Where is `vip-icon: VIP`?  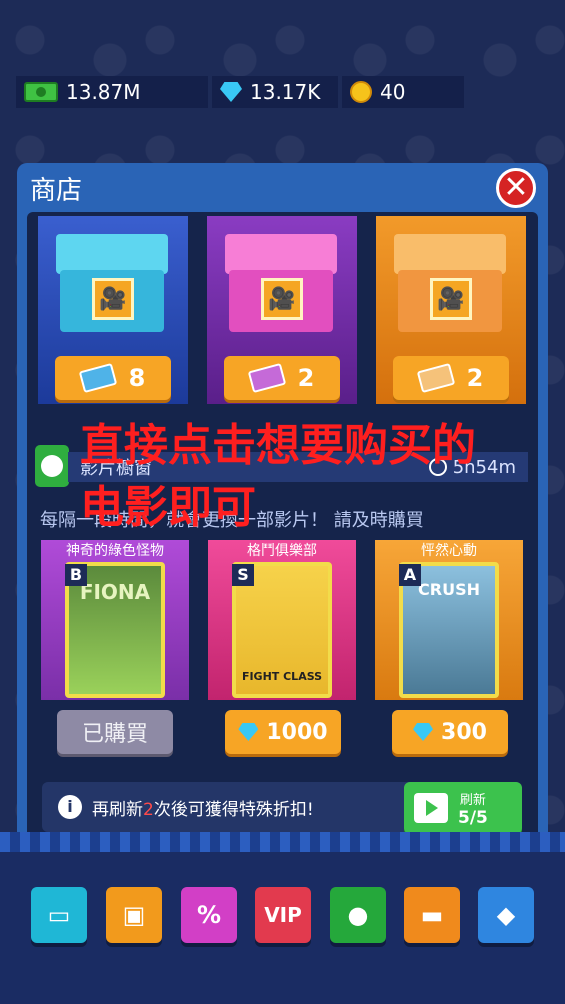 vip-icon: VIP is located at coordinates (283, 915).